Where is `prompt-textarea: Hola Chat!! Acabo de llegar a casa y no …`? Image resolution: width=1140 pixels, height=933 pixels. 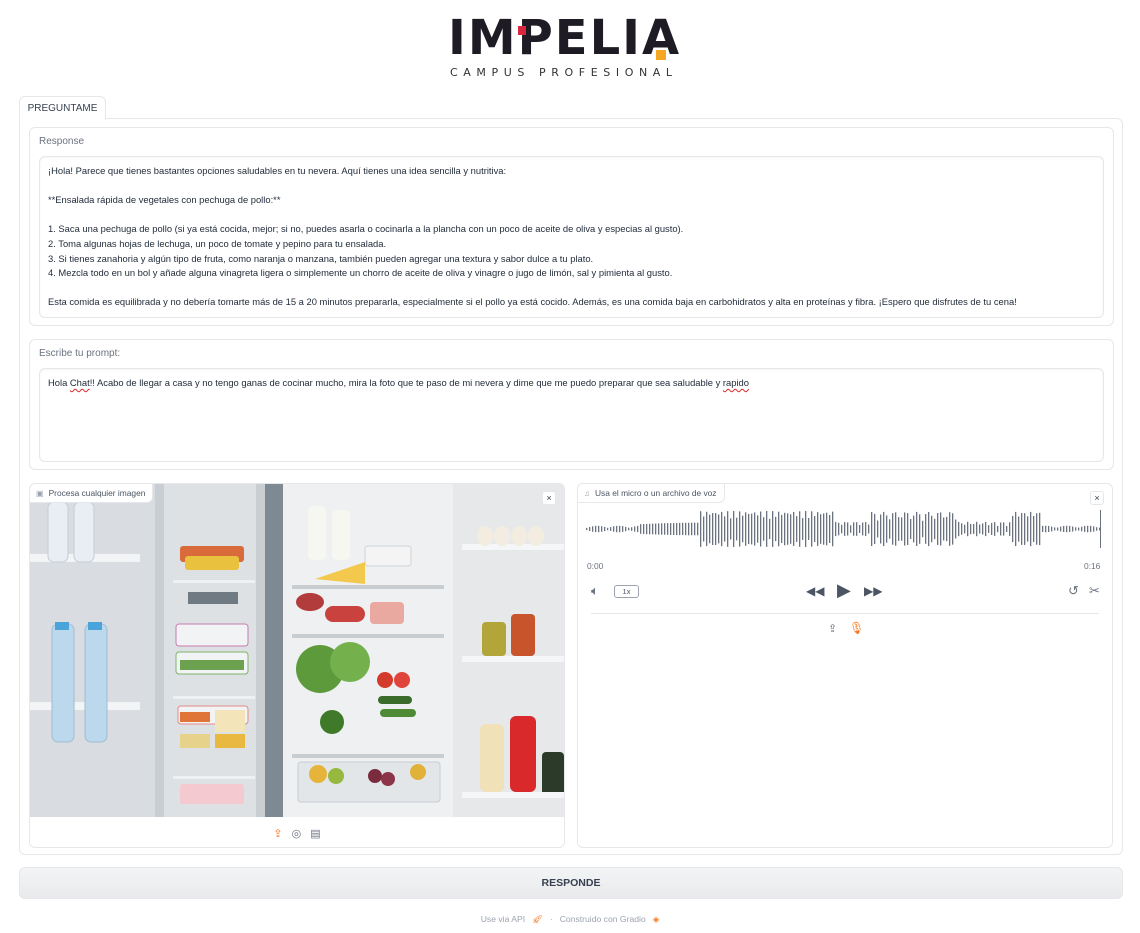 prompt-textarea: Hola Chat!! Acabo de llegar a casa y no … is located at coordinates (571, 415).